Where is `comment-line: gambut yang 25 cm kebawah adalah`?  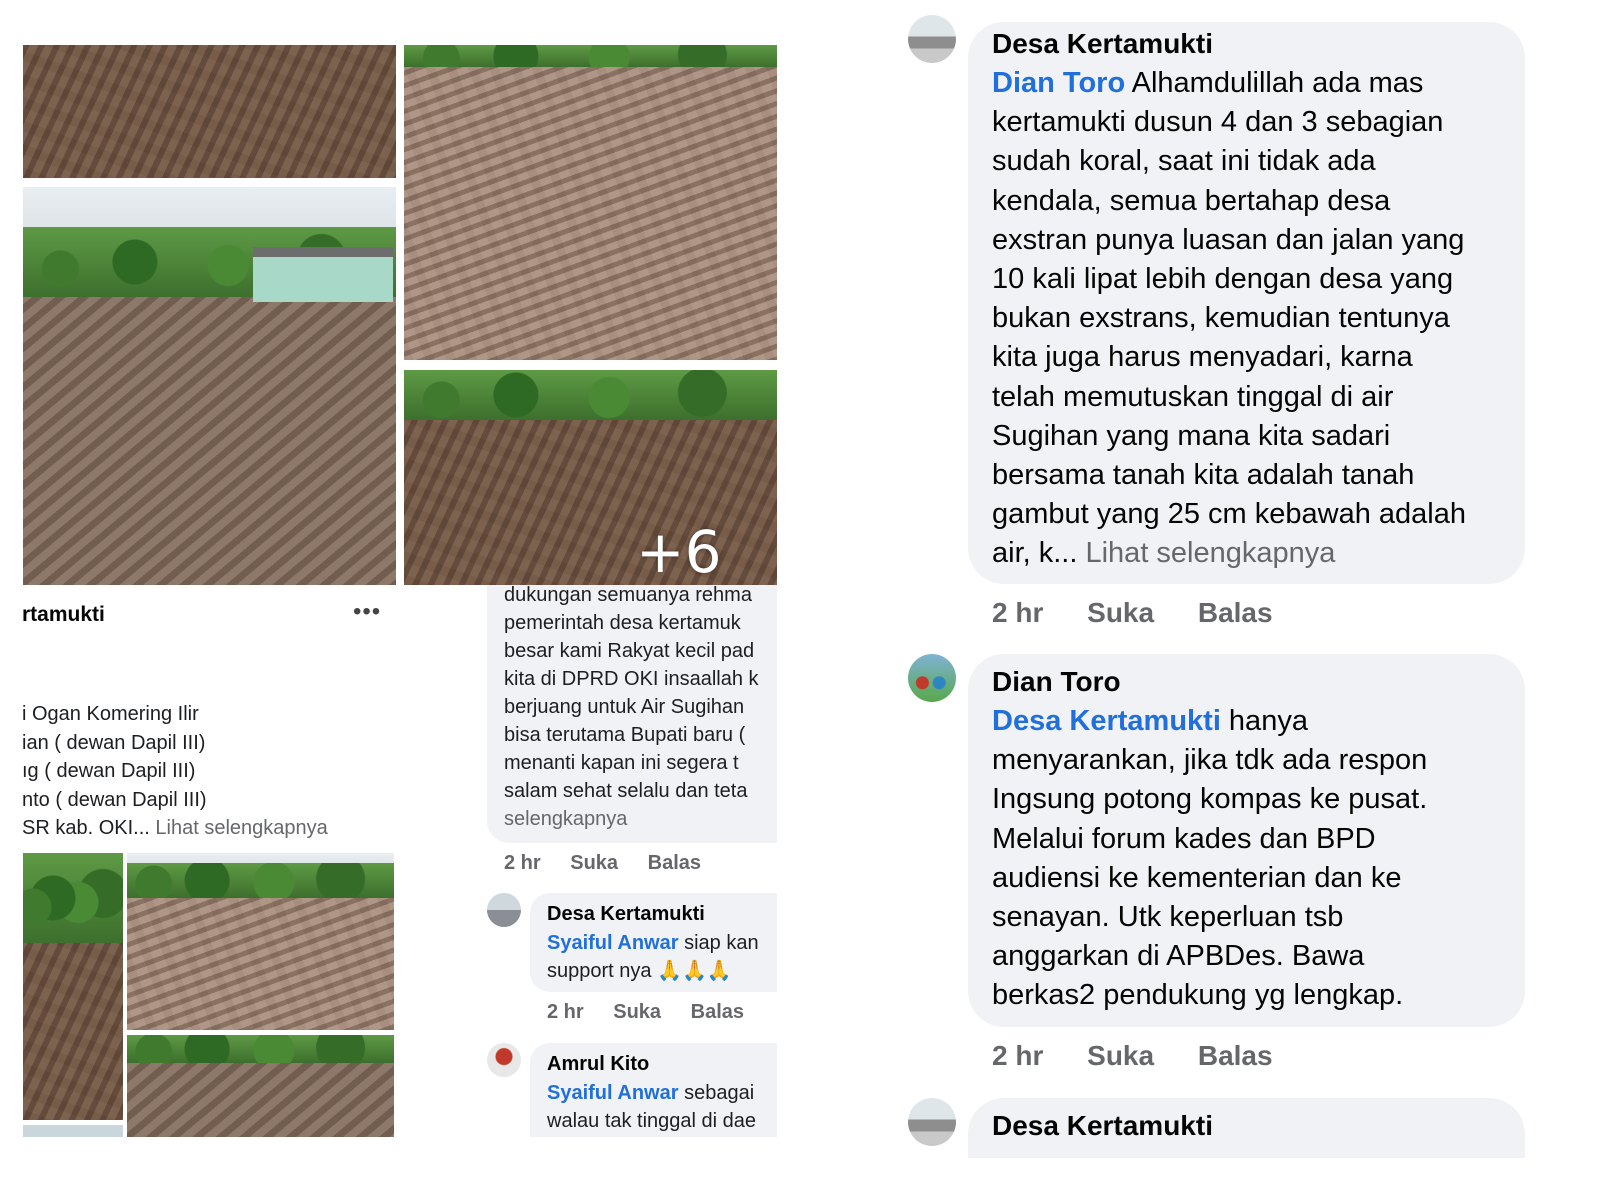
comment-line: gambut yang 25 cm kebawah adalah is located at coordinates (1229, 514).